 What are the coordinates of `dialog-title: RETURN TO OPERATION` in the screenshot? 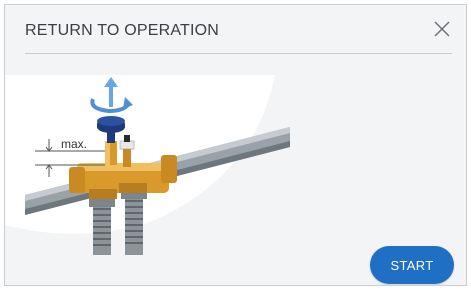 It's located at (122, 30).